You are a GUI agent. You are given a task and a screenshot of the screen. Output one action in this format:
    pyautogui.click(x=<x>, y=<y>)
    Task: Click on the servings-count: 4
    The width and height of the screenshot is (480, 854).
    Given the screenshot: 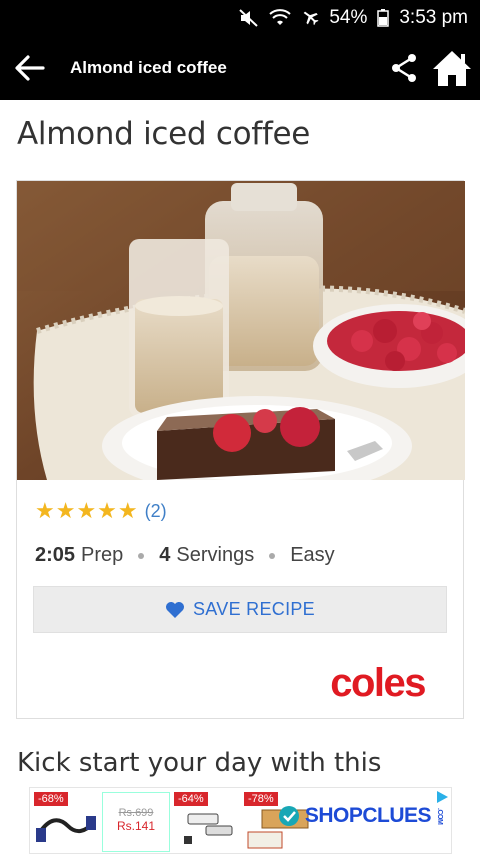 What is the action you would take?
    pyautogui.click(x=165, y=555)
    